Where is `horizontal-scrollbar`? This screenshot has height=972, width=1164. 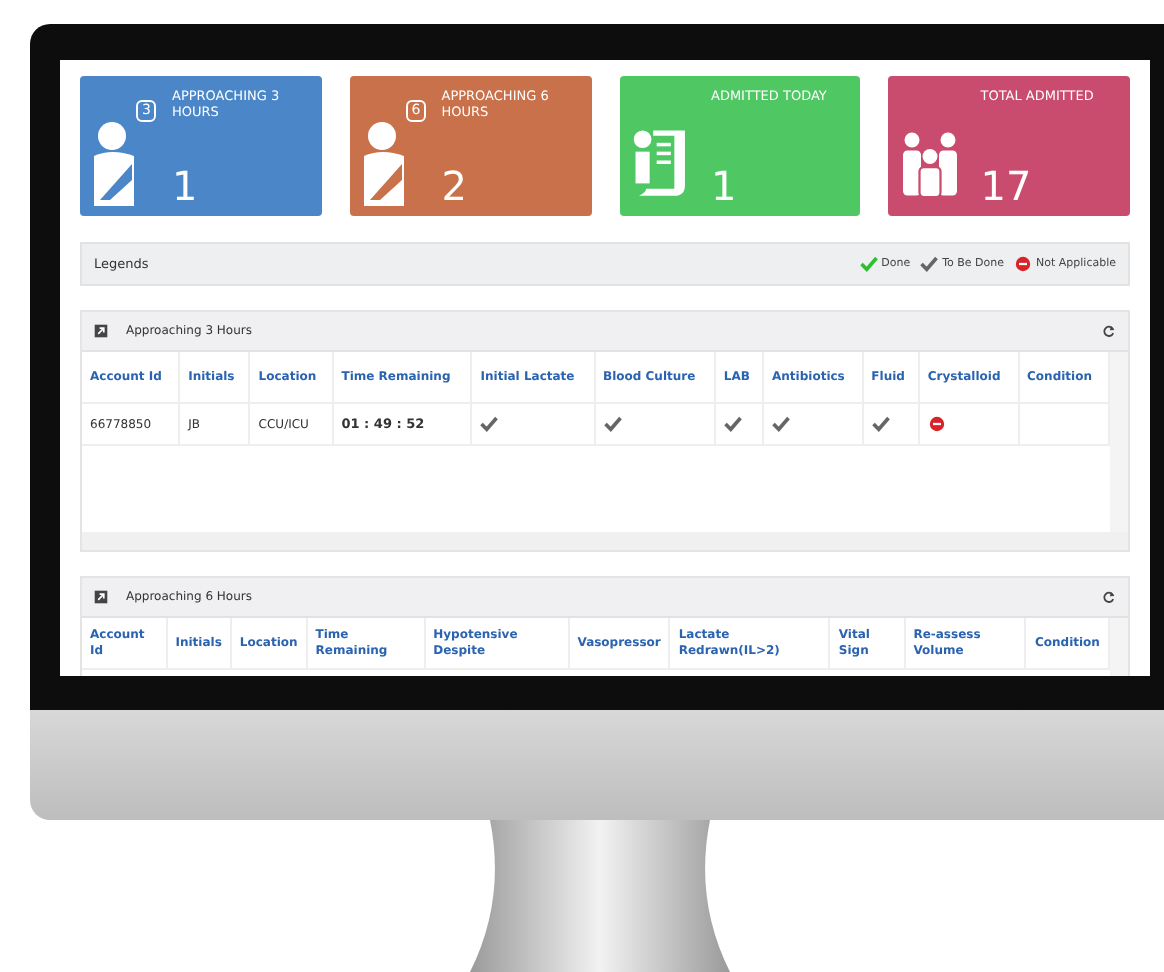
horizontal-scrollbar is located at coordinates (605, 541).